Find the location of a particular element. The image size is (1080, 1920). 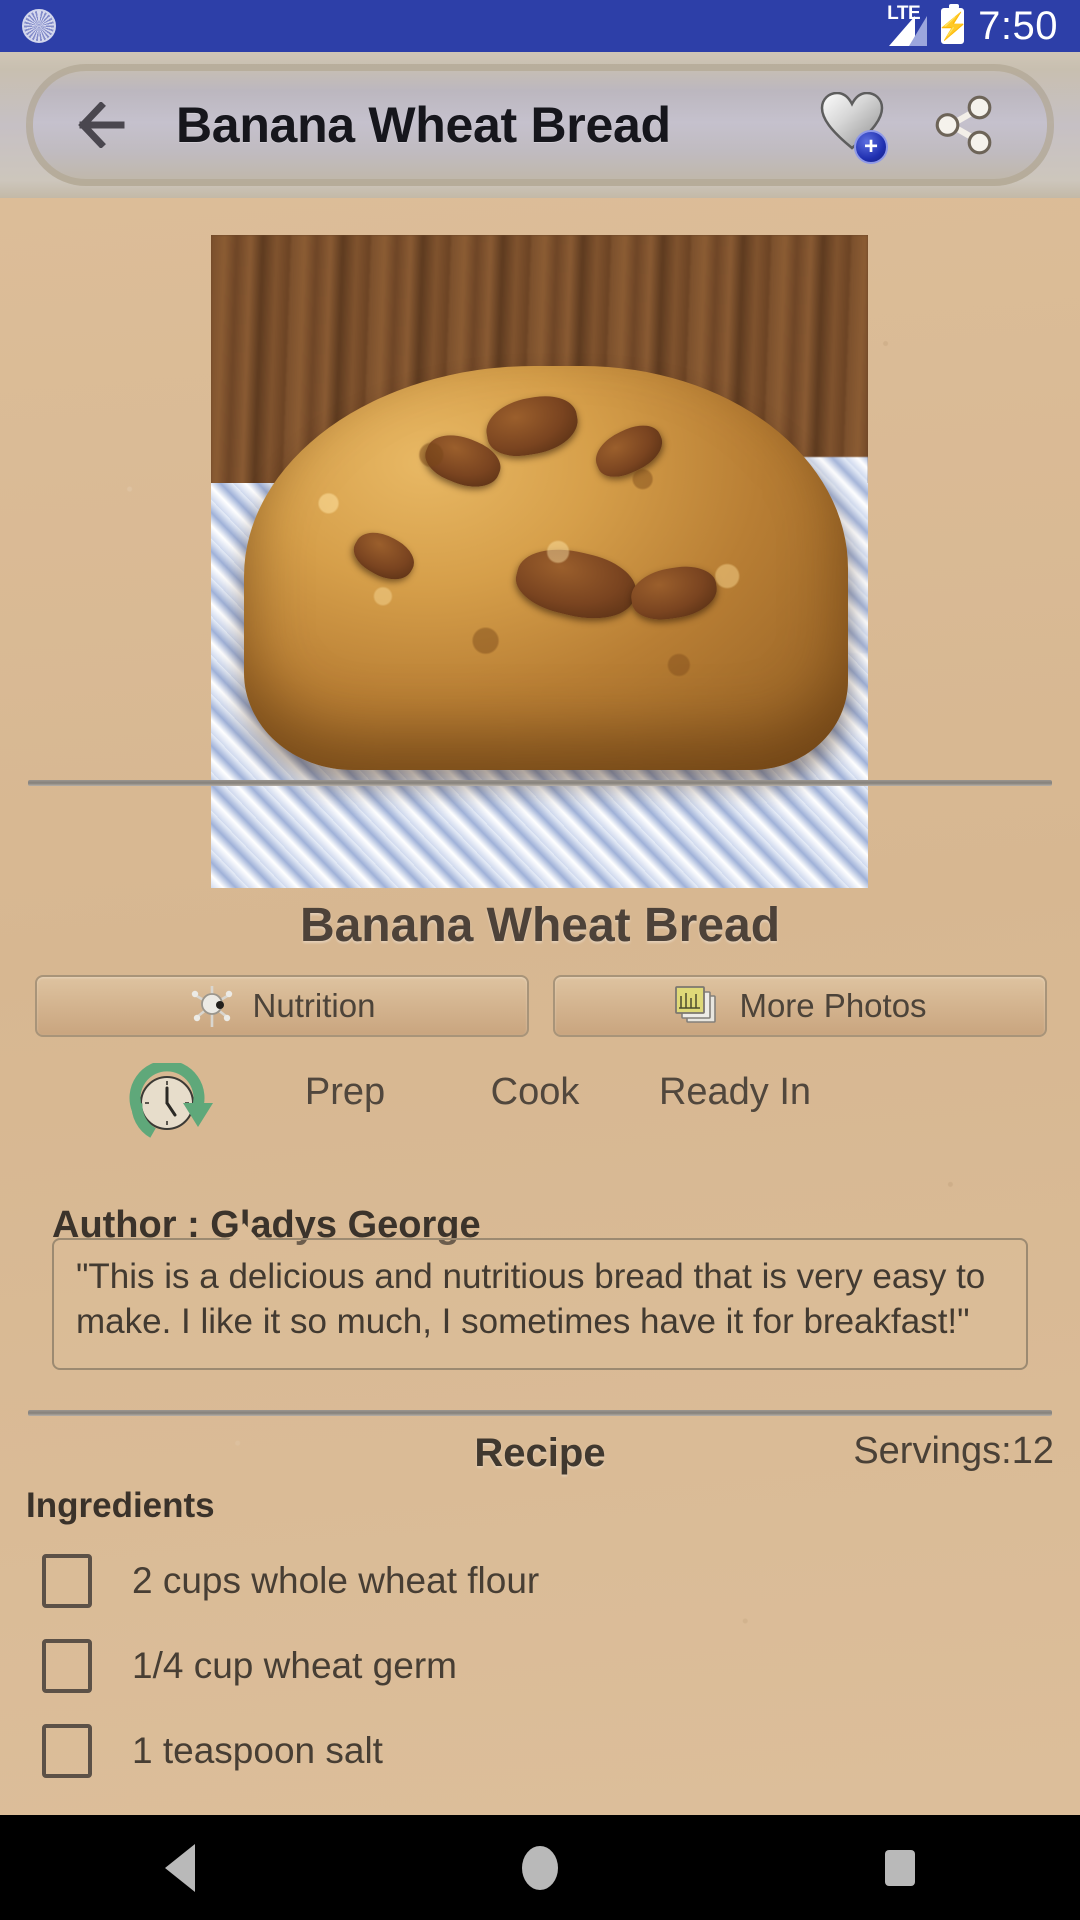

signal-bars-icon: LTE is located at coordinates (907, 24).